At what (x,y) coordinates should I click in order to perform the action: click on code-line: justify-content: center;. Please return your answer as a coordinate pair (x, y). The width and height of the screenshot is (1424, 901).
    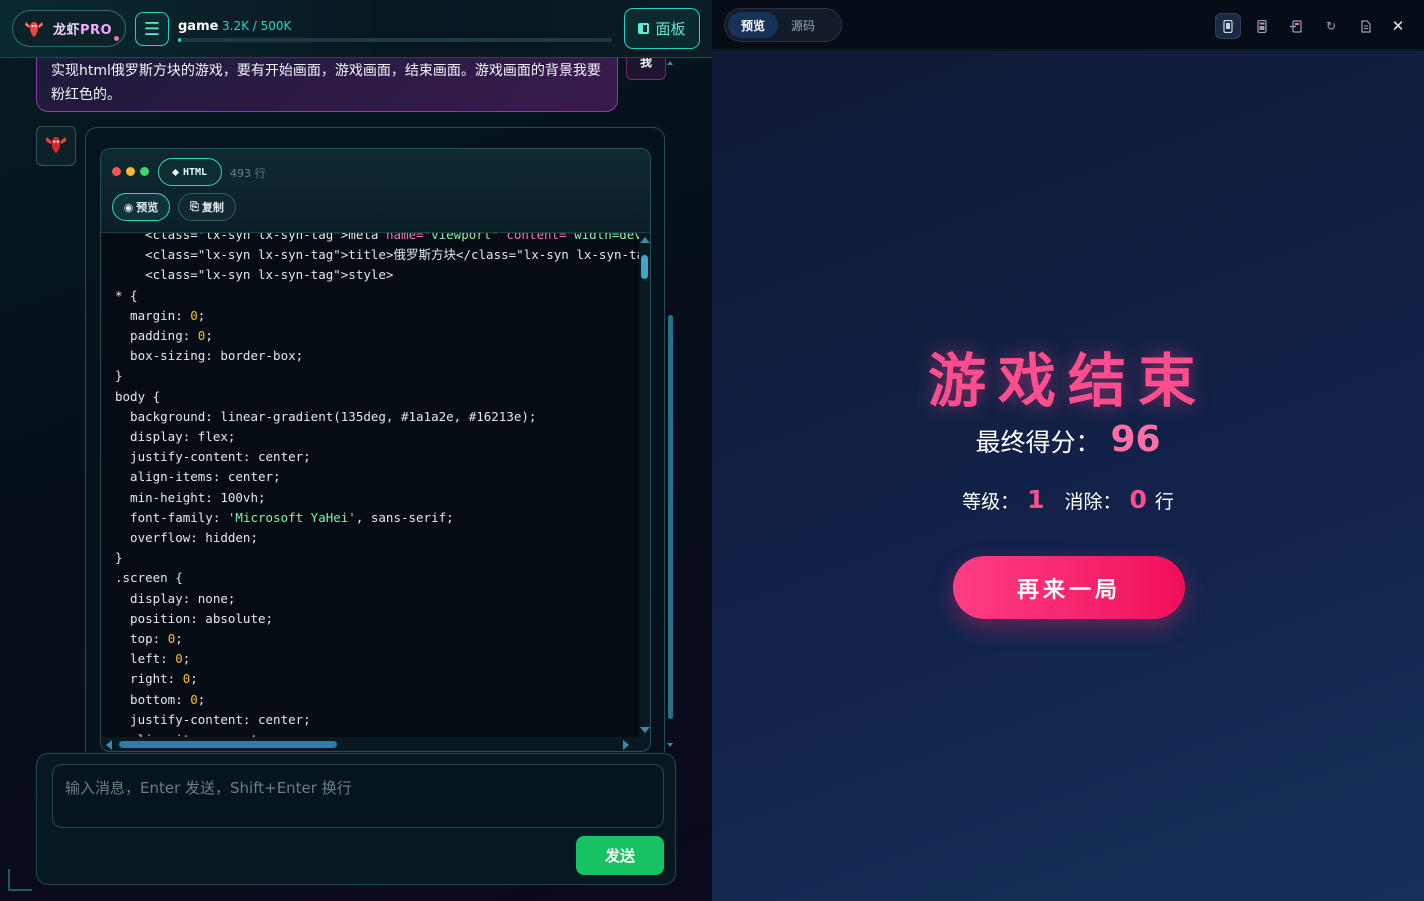
    Looking at the image, I should click on (377, 457).